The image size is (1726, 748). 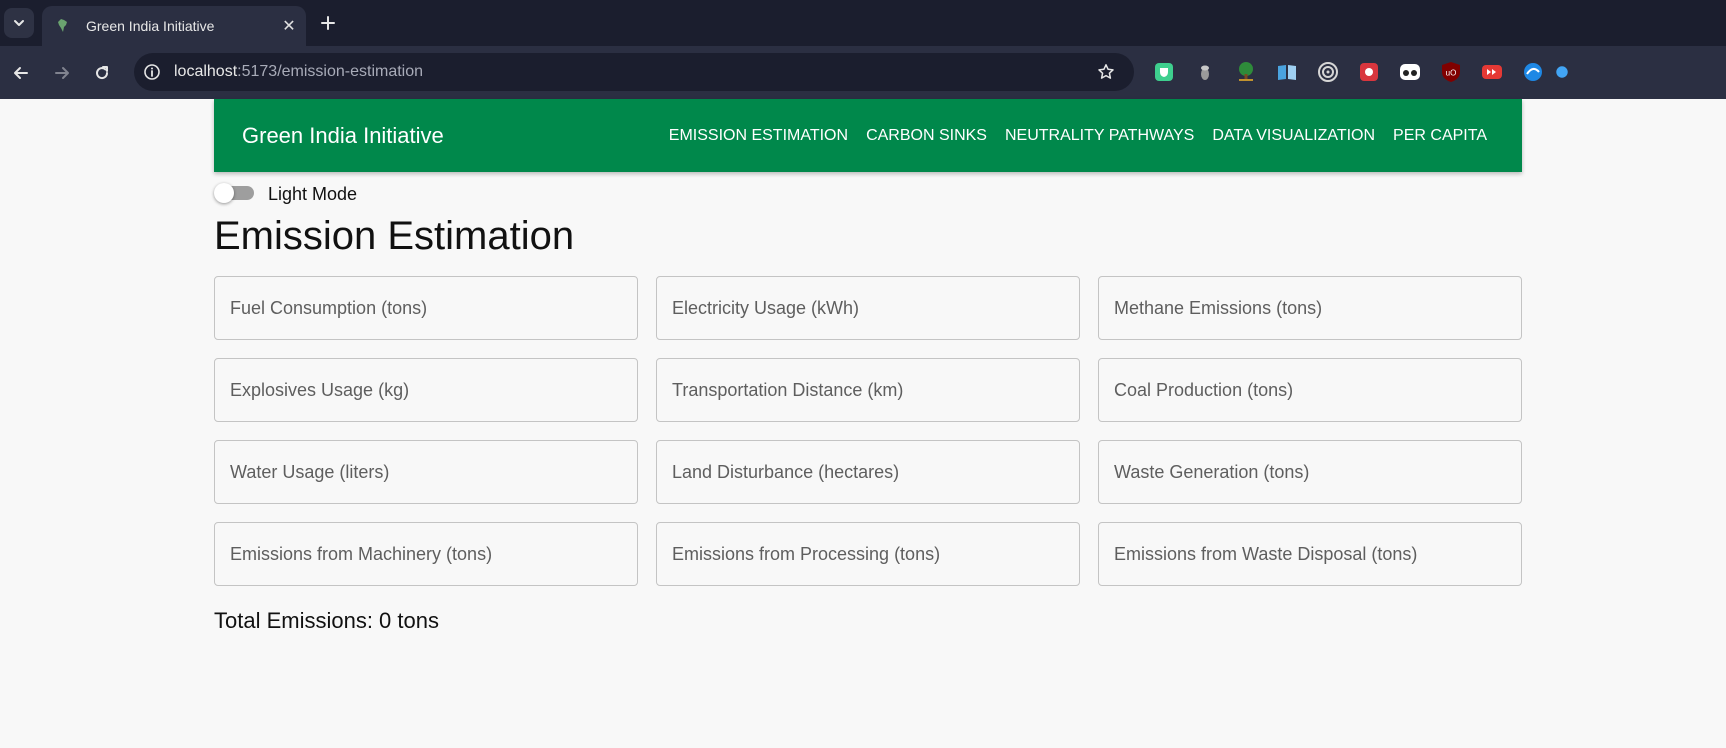 I want to click on forward-button, so click(x=62, y=73).